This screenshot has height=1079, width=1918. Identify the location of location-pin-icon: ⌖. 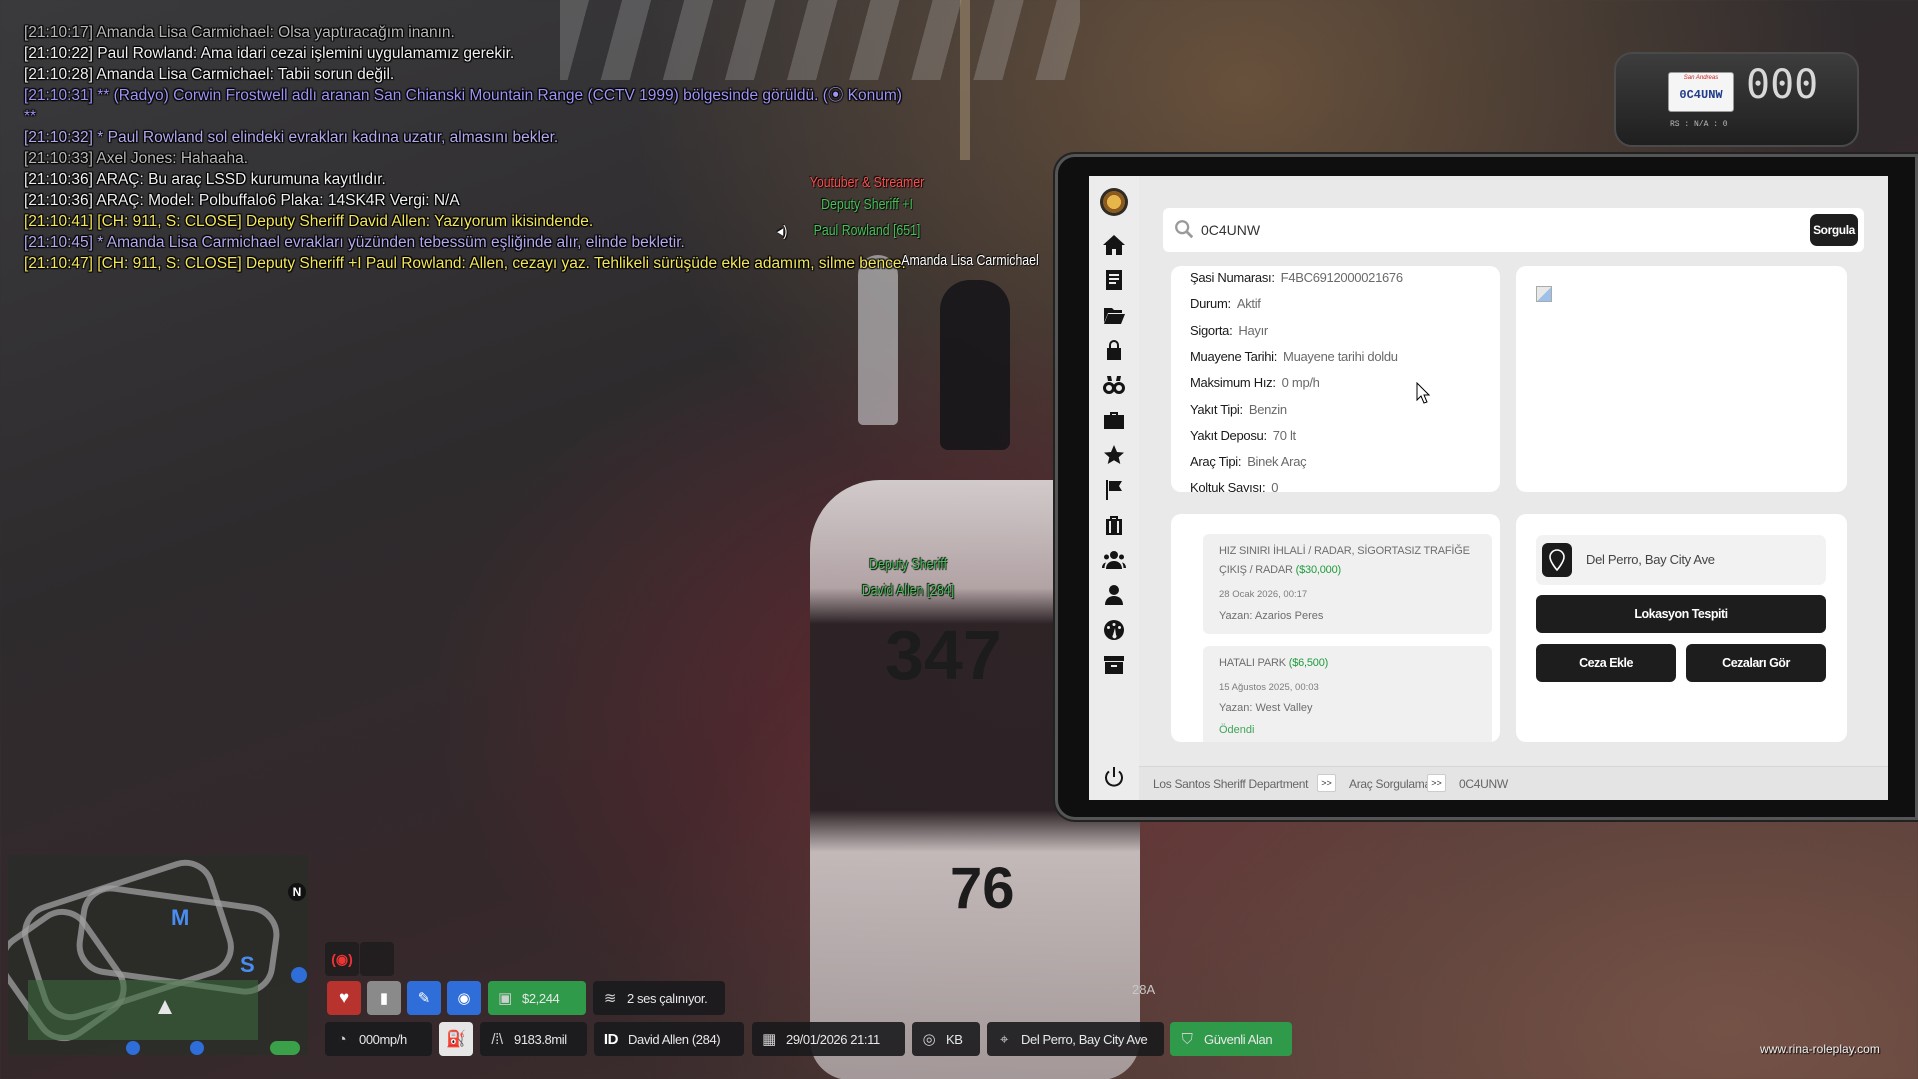
(1004, 1039).